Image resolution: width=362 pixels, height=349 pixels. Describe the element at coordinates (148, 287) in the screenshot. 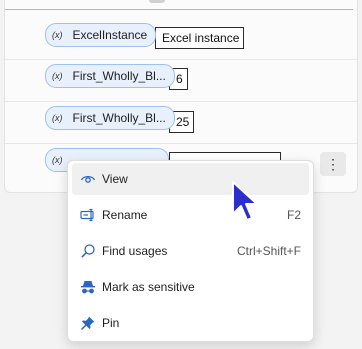

I see `menu-item-label: Mark as sensitive` at that location.